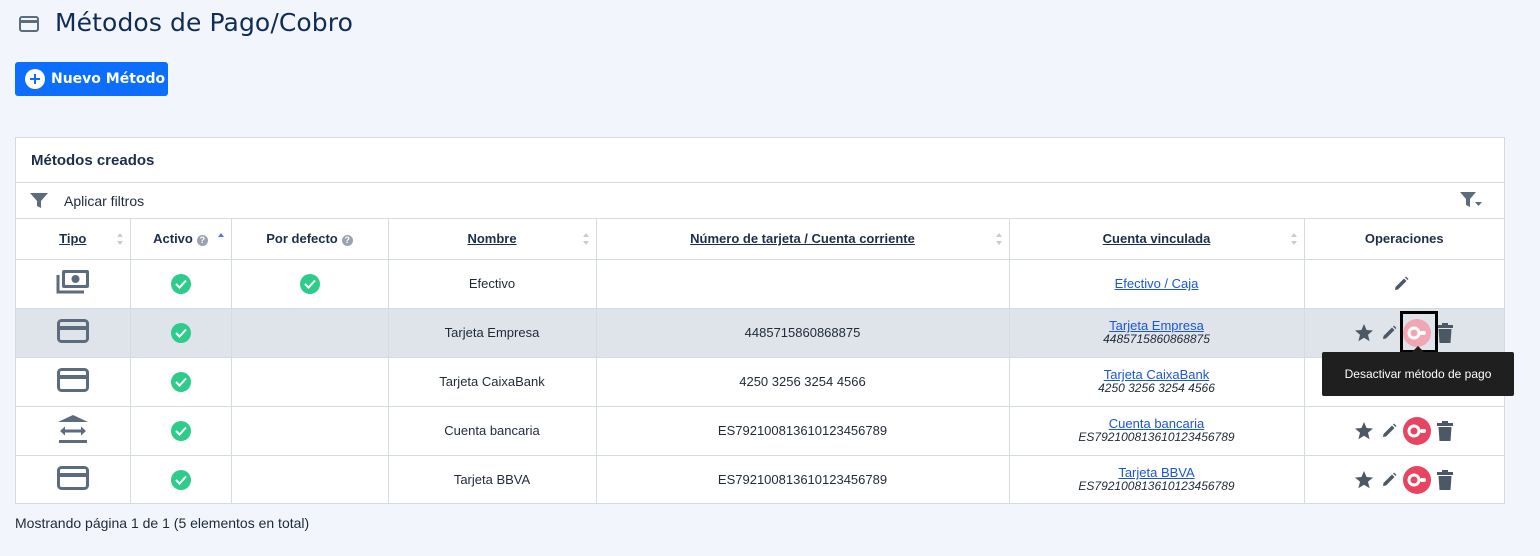 This screenshot has height=556, width=1540. I want to click on method-name: Efectivo, so click(492, 284).